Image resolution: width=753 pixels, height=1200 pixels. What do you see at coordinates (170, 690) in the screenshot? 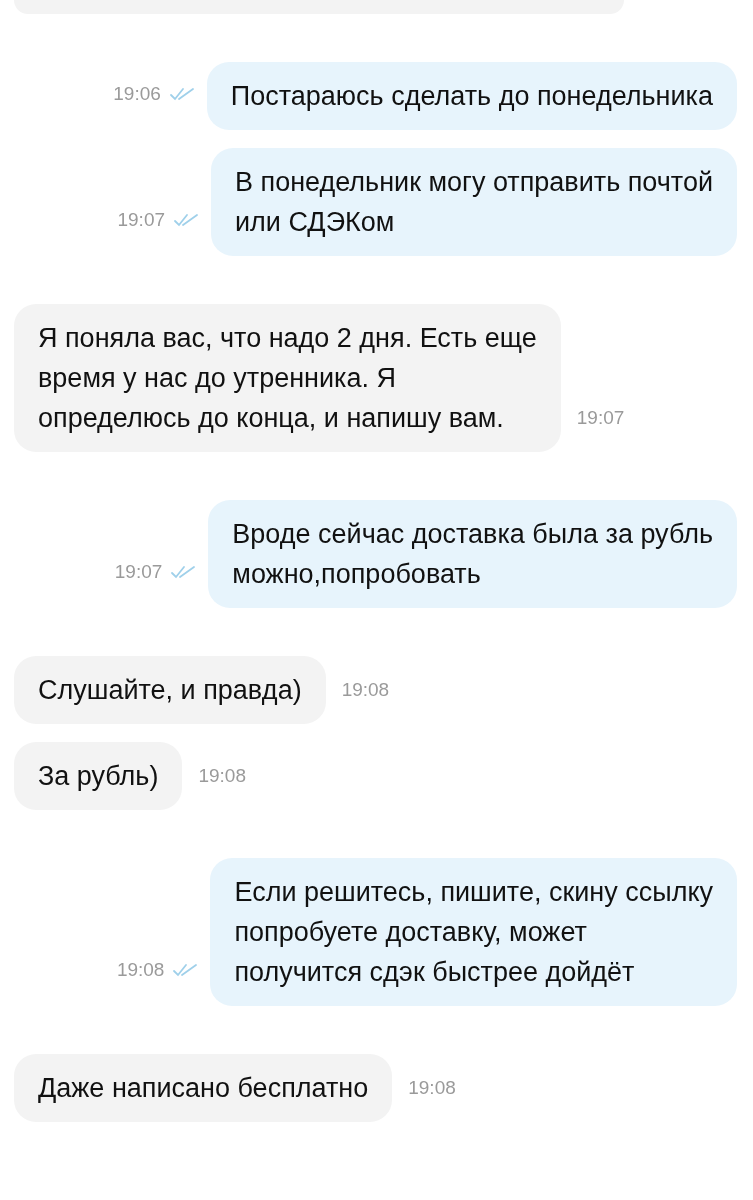
I see `message-text: Слушайте, и правда)` at bounding box center [170, 690].